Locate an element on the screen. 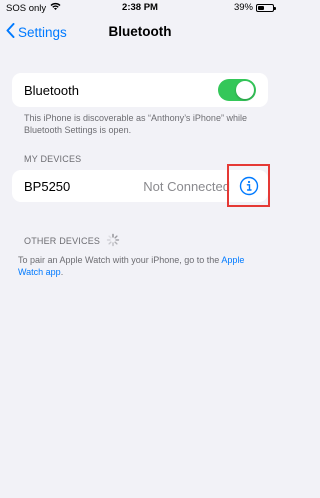  other-devices-header: OTHER DEVICES is located at coordinates (72, 241).